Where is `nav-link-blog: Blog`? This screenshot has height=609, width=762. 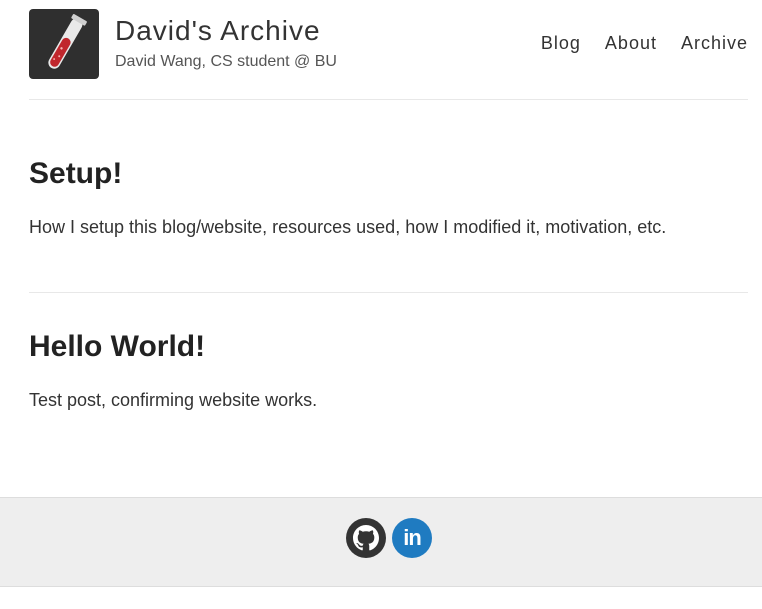 nav-link-blog: Blog is located at coordinates (561, 43).